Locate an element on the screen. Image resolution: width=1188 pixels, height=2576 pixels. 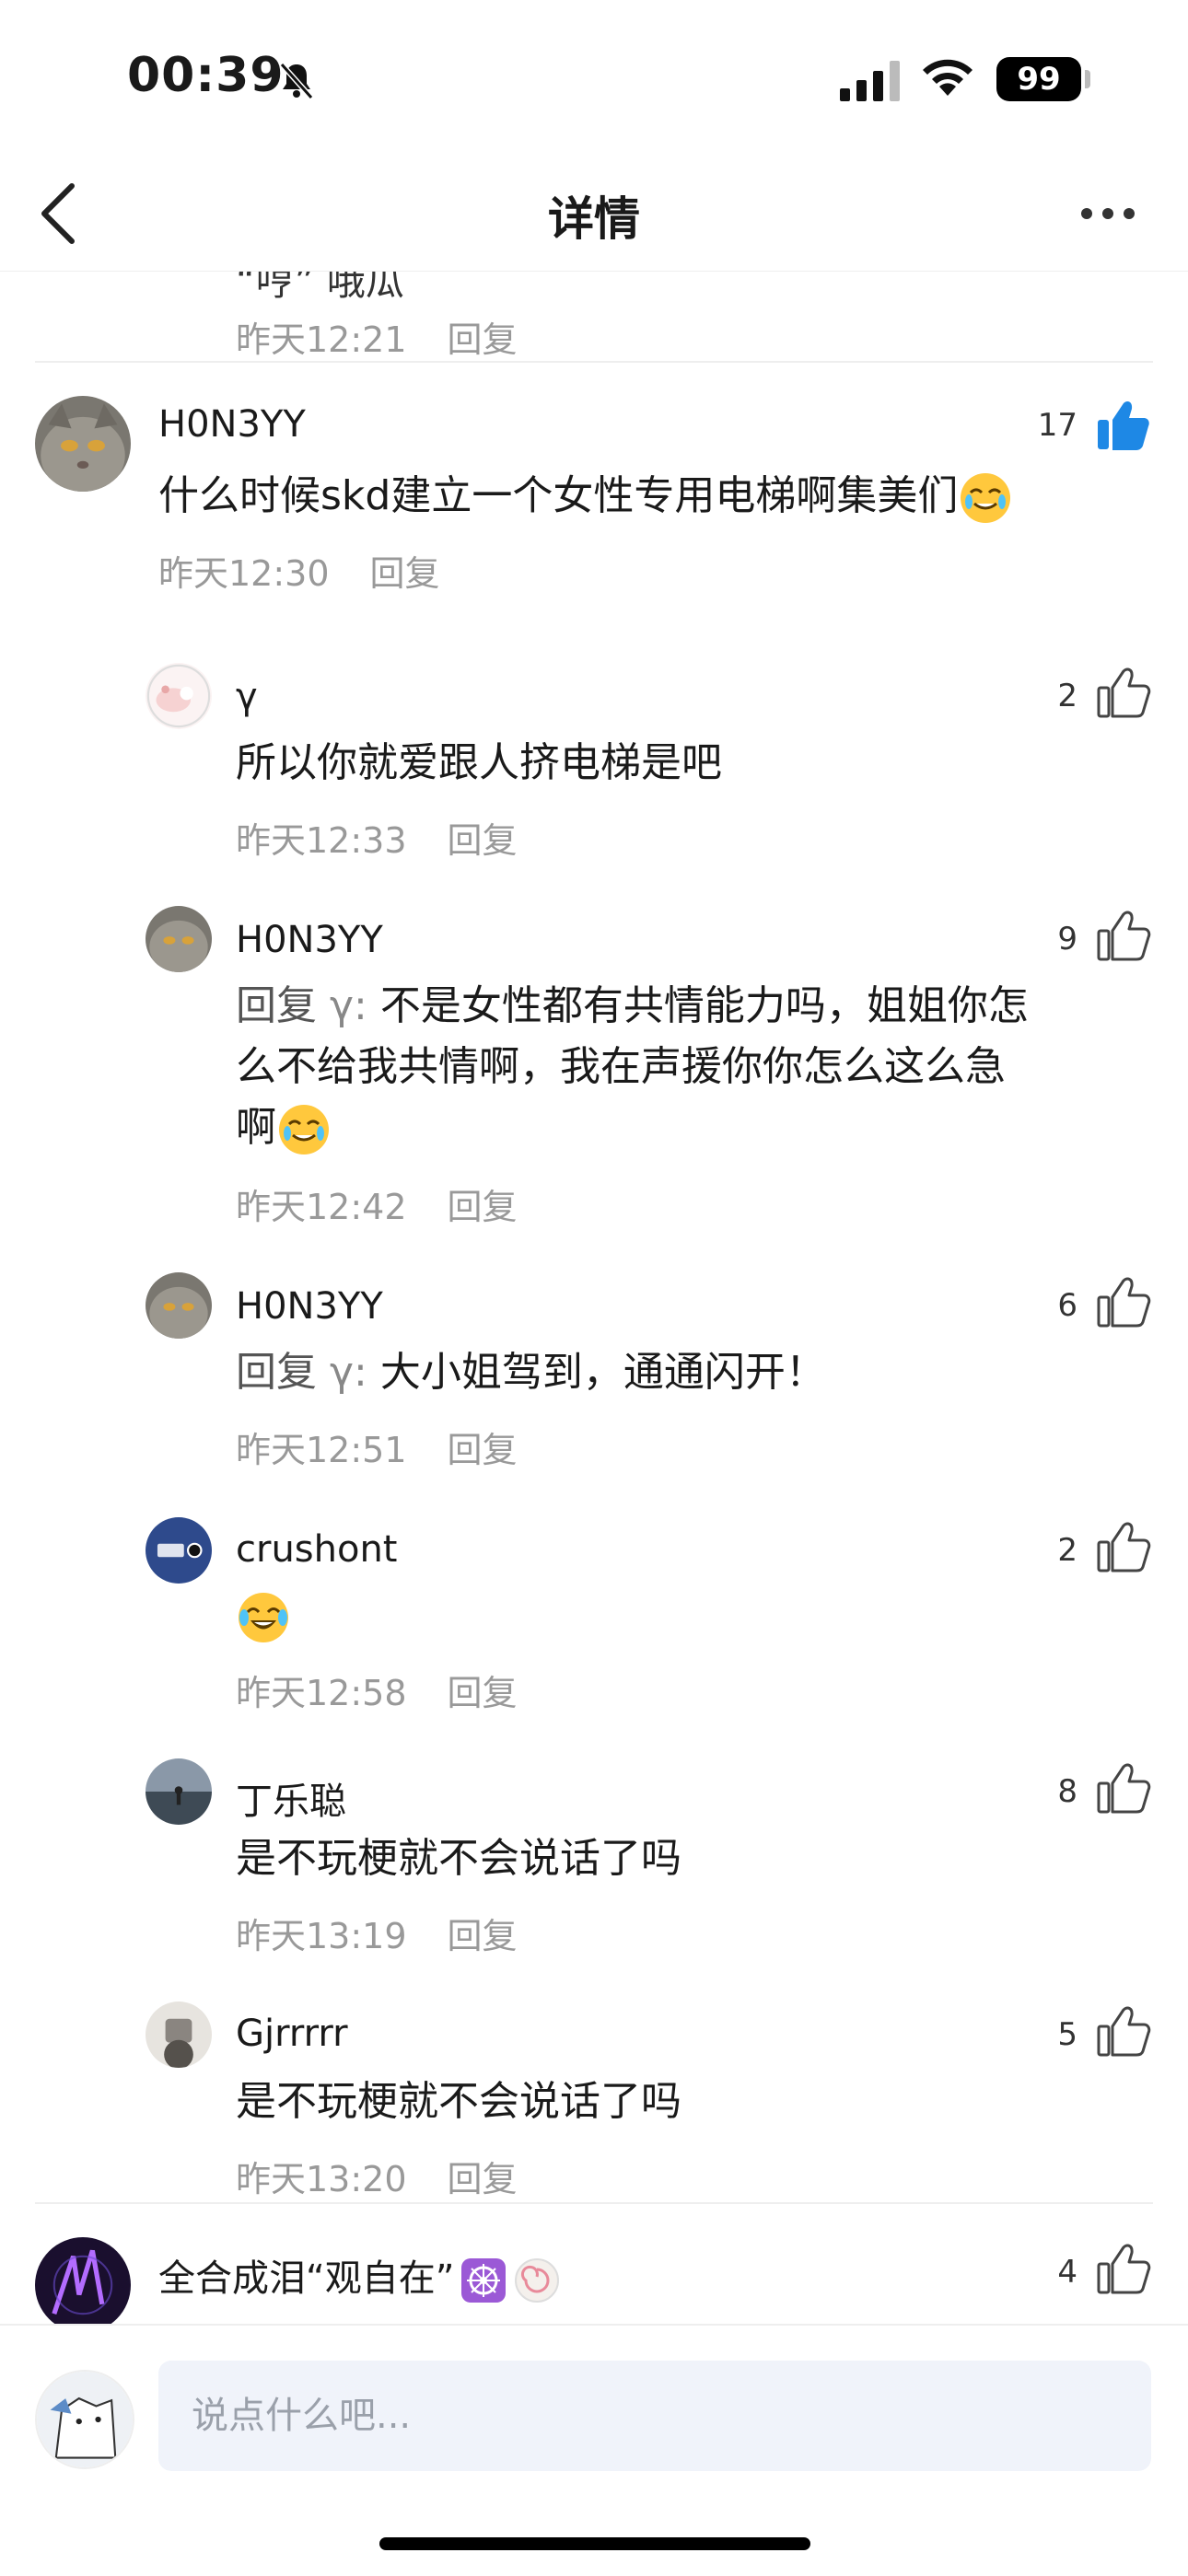
like-count: 9 is located at coordinates (1067, 939).